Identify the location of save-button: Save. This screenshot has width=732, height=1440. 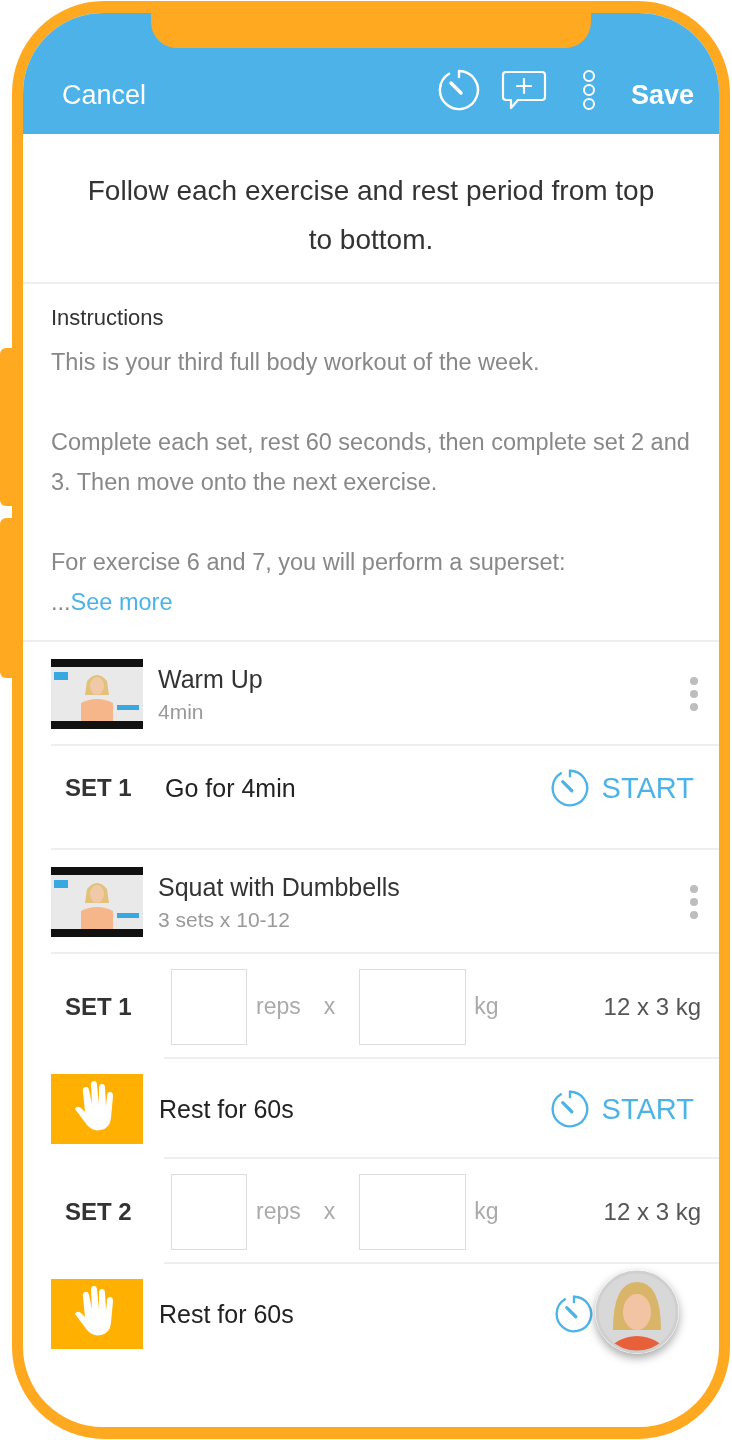
(662, 95).